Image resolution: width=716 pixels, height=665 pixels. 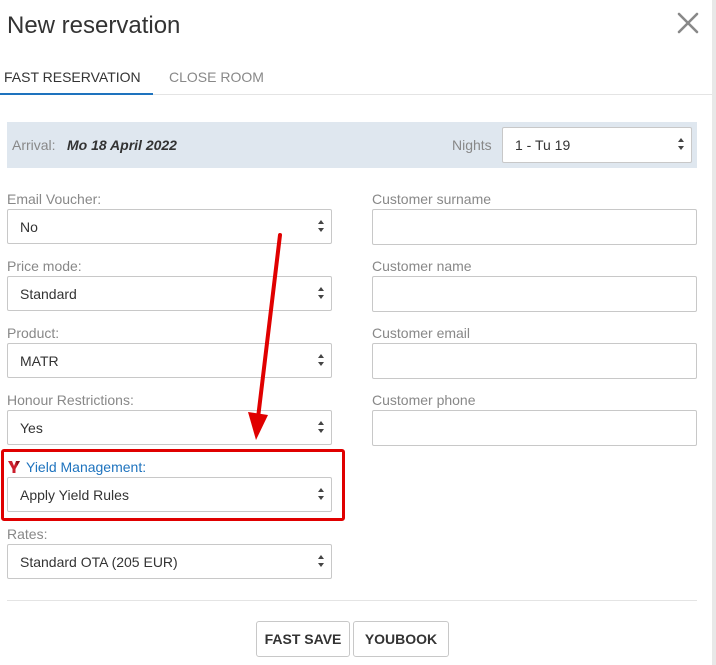 What do you see at coordinates (173, 485) in the screenshot?
I see `annotation-highlight-box` at bounding box center [173, 485].